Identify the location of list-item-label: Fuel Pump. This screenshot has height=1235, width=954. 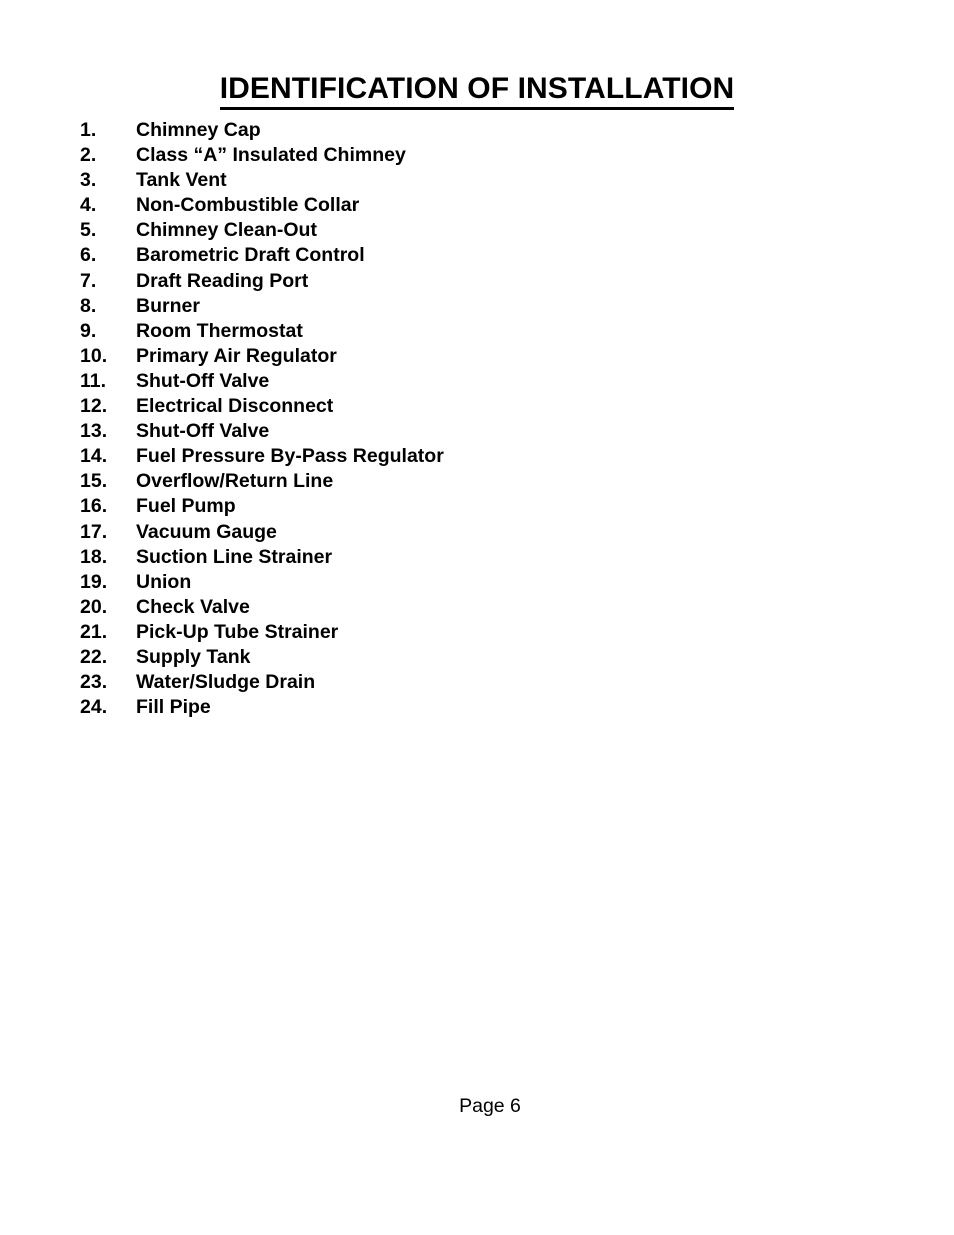
(186, 506).